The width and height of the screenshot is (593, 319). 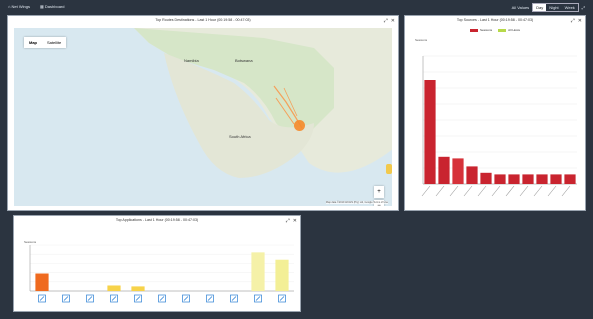 What do you see at coordinates (191, 60) in the screenshot?
I see `map-label-namibia: Namibia` at bounding box center [191, 60].